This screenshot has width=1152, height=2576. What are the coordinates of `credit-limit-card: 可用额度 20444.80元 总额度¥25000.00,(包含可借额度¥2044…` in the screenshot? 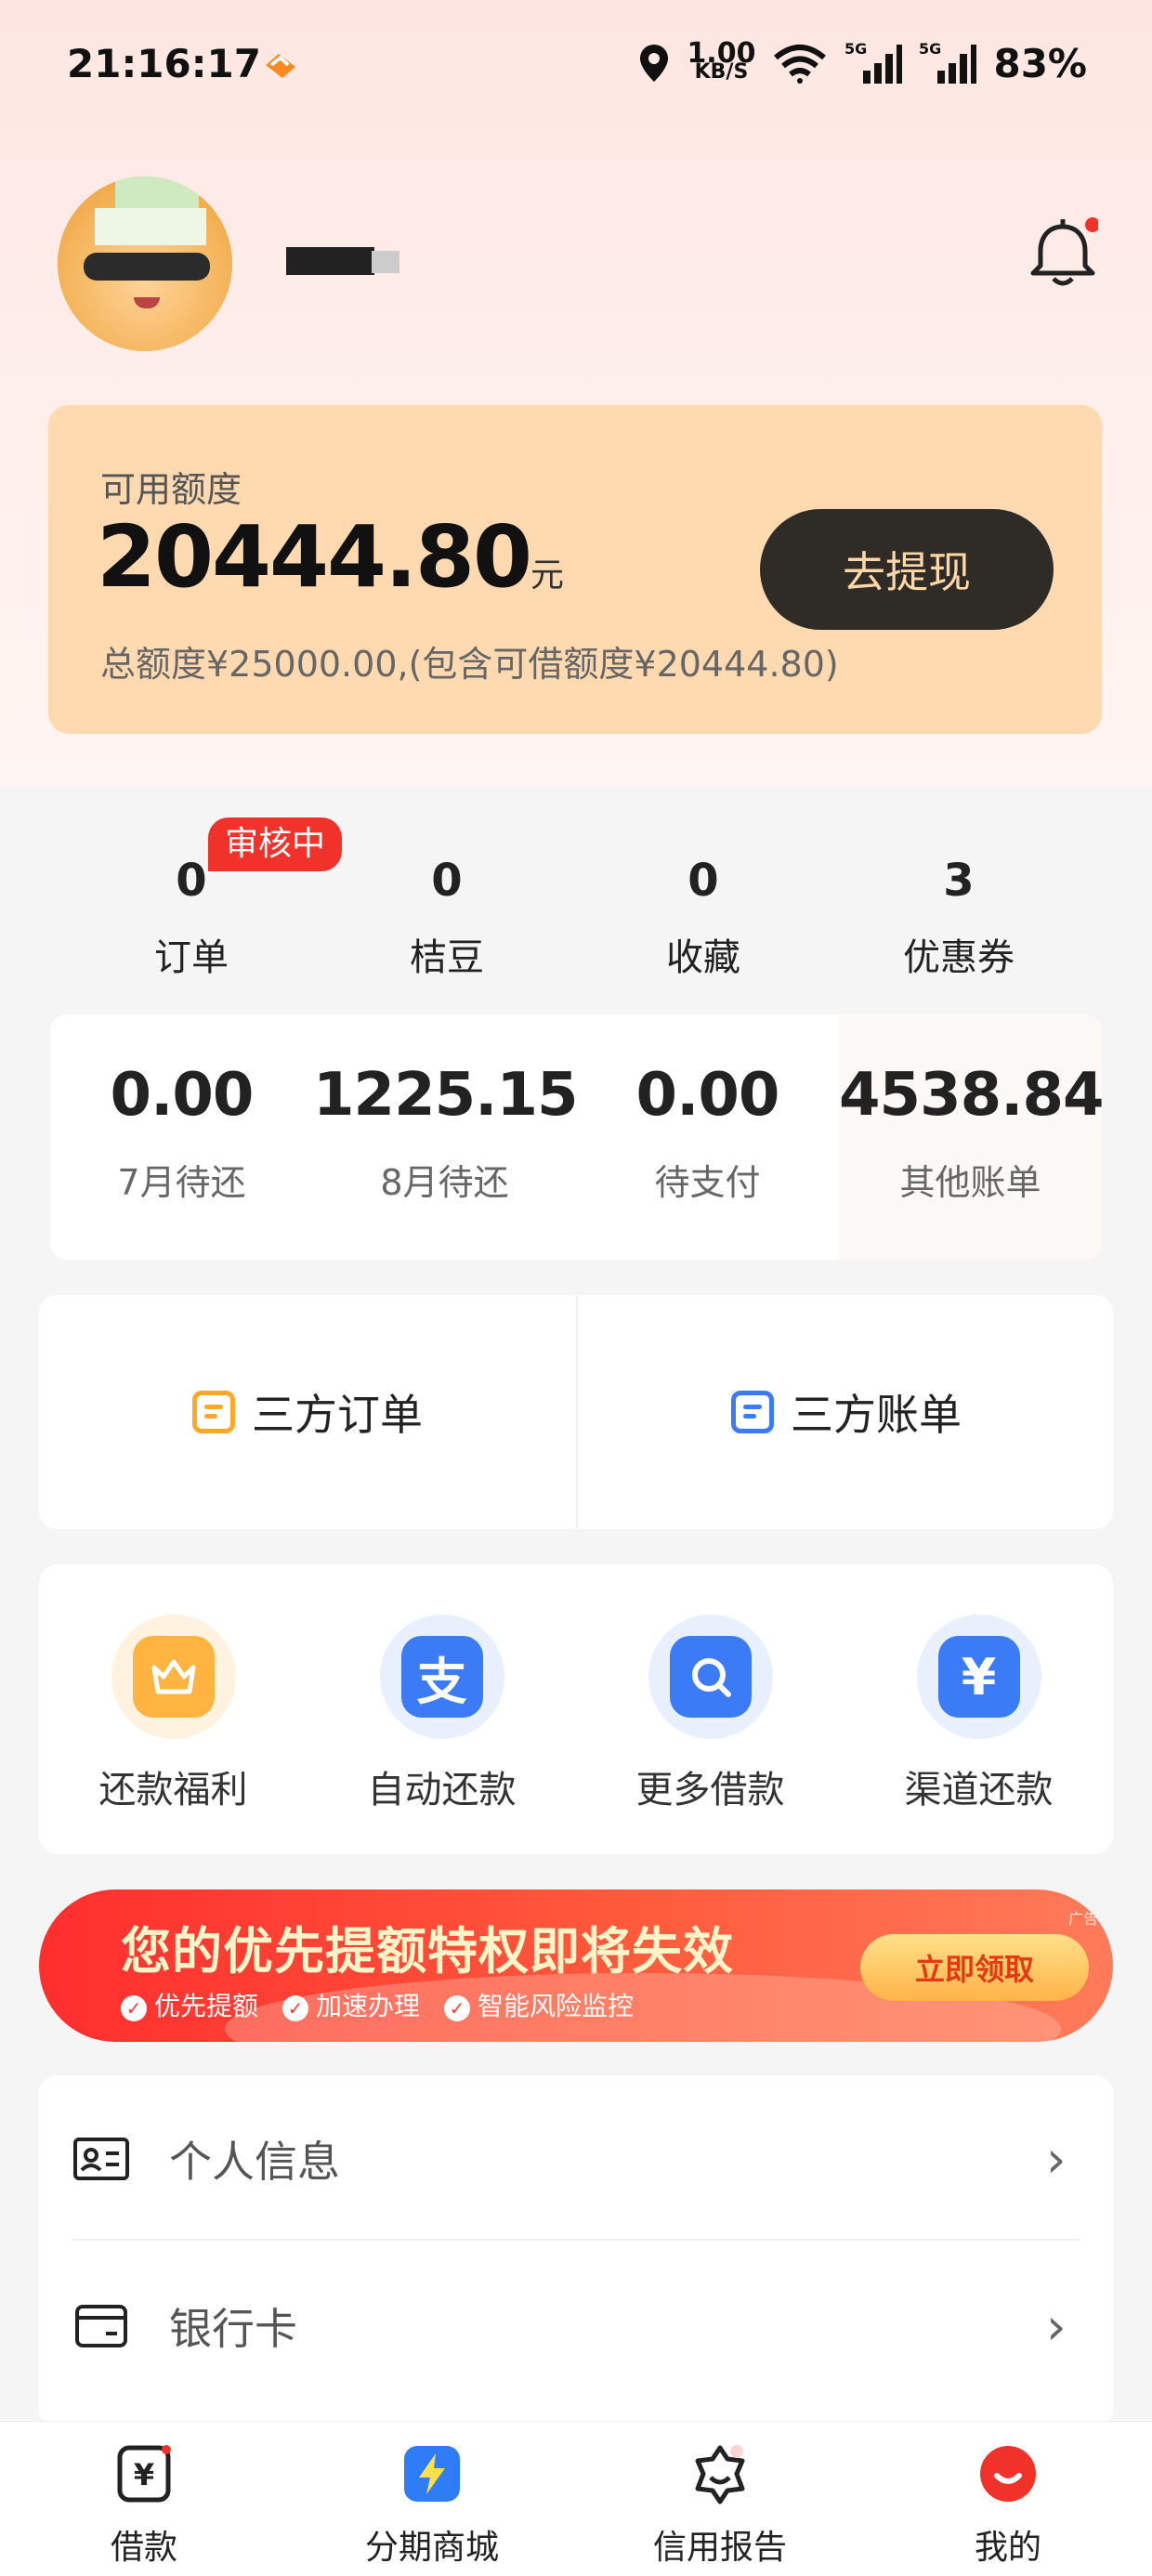 It's located at (575, 569).